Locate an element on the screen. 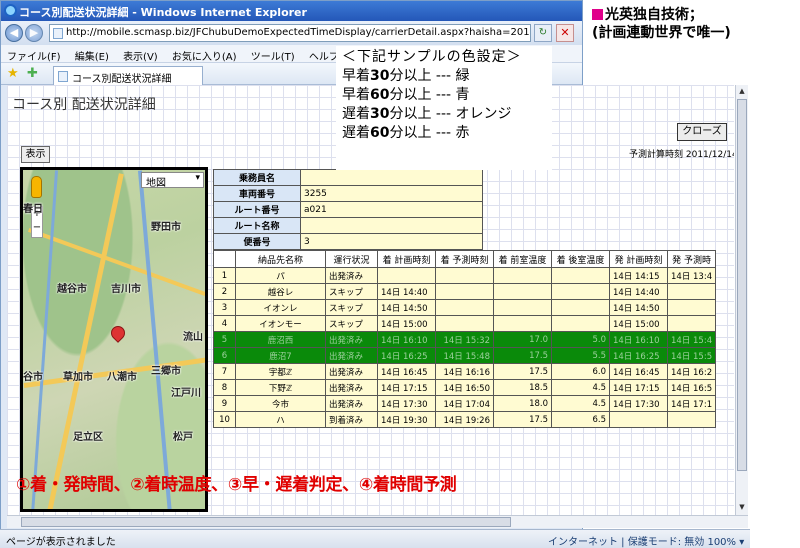 The height and width of the screenshot is (548, 800). map-label: 江戸川 is located at coordinates (186, 393).